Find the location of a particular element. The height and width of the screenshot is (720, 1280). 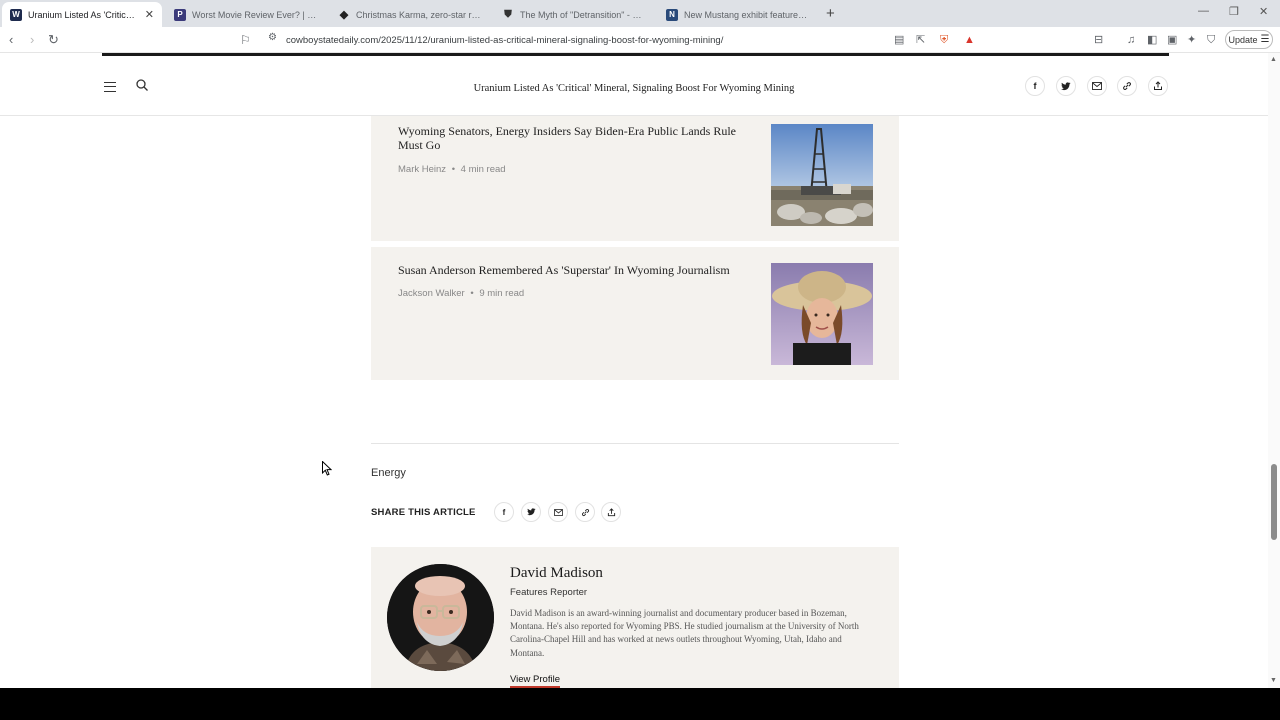

author-avatar is located at coordinates (440, 617).